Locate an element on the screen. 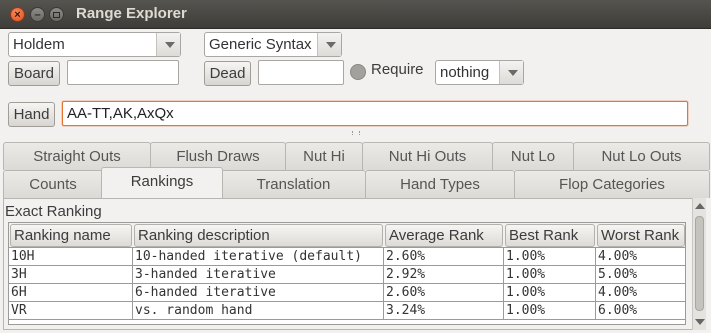 This screenshot has width=711, height=333. tab-counts: Counts is located at coordinates (53, 184).